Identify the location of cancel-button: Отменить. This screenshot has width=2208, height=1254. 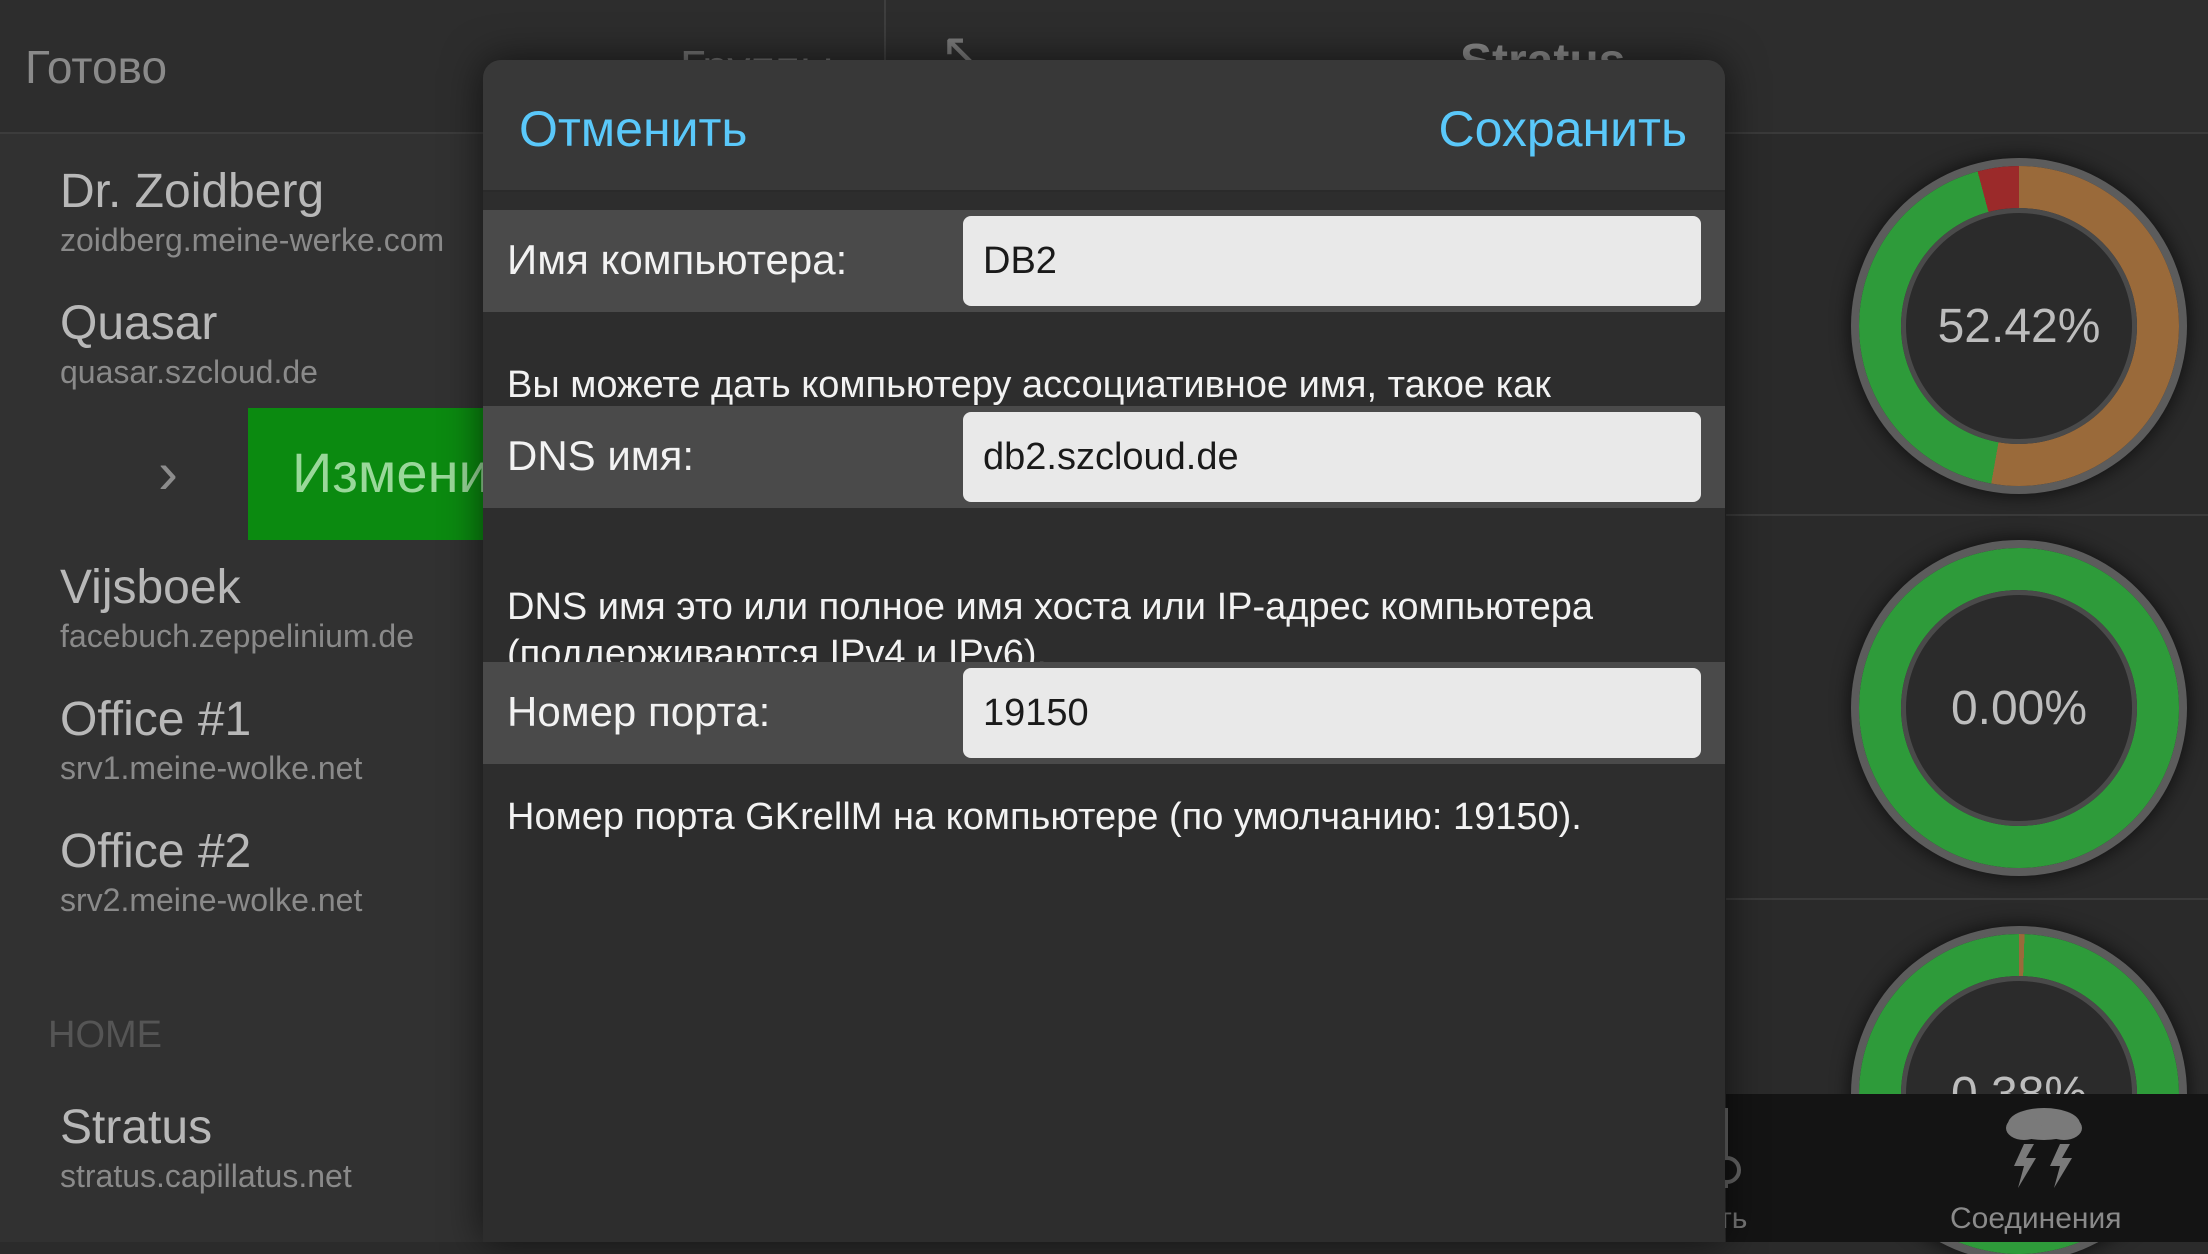
(633, 129).